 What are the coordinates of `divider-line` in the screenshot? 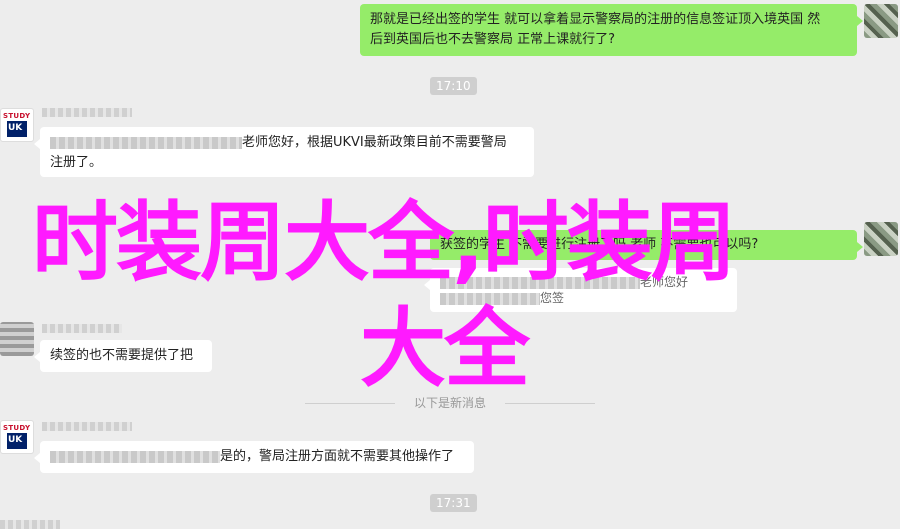 It's located at (550, 403).